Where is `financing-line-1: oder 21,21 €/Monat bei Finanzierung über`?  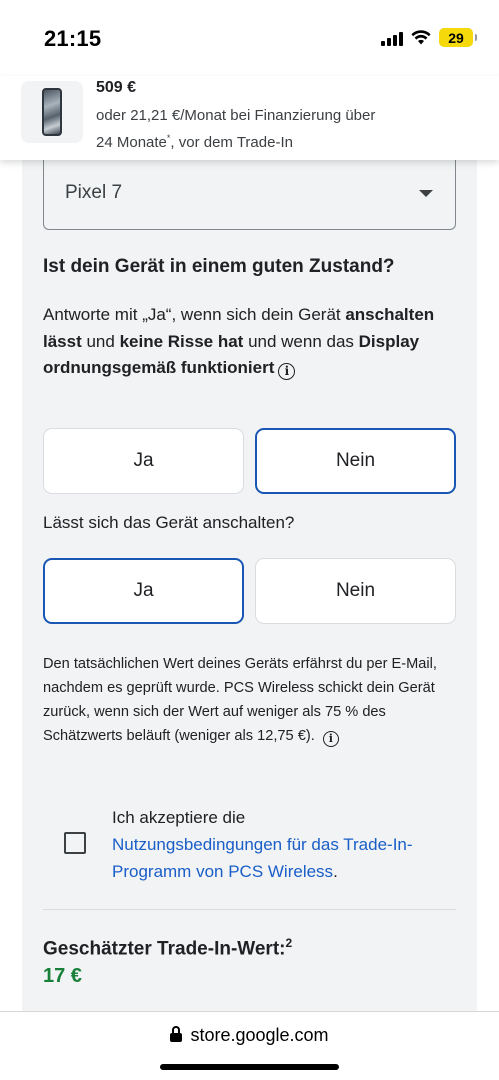
financing-line-1: oder 21,21 €/Monat bei Finanzierung über is located at coordinates (236, 115).